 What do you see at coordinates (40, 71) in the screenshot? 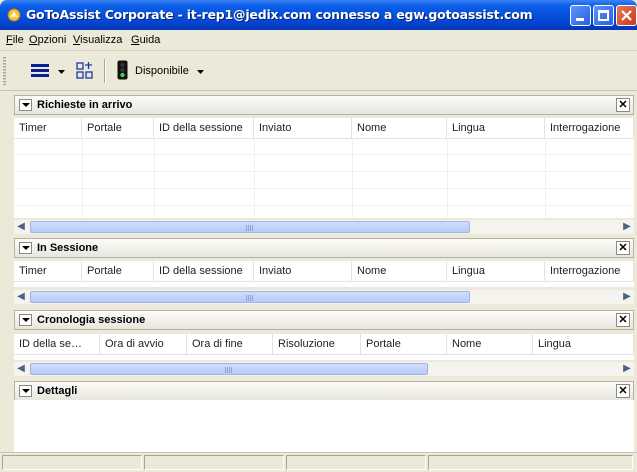
I see `view-list-icon` at bounding box center [40, 71].